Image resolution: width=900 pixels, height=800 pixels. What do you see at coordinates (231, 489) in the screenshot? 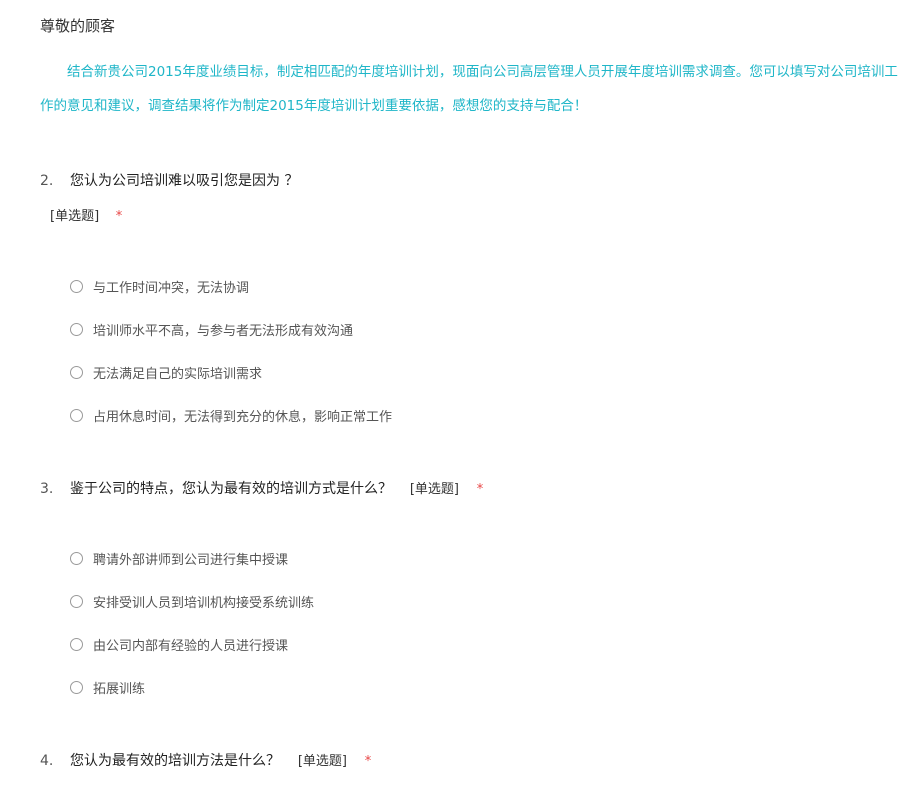
I see `question-text: 鉴于公司的特点，您认为最有效的培训方式是什么？` at bounding box center [231, 489].